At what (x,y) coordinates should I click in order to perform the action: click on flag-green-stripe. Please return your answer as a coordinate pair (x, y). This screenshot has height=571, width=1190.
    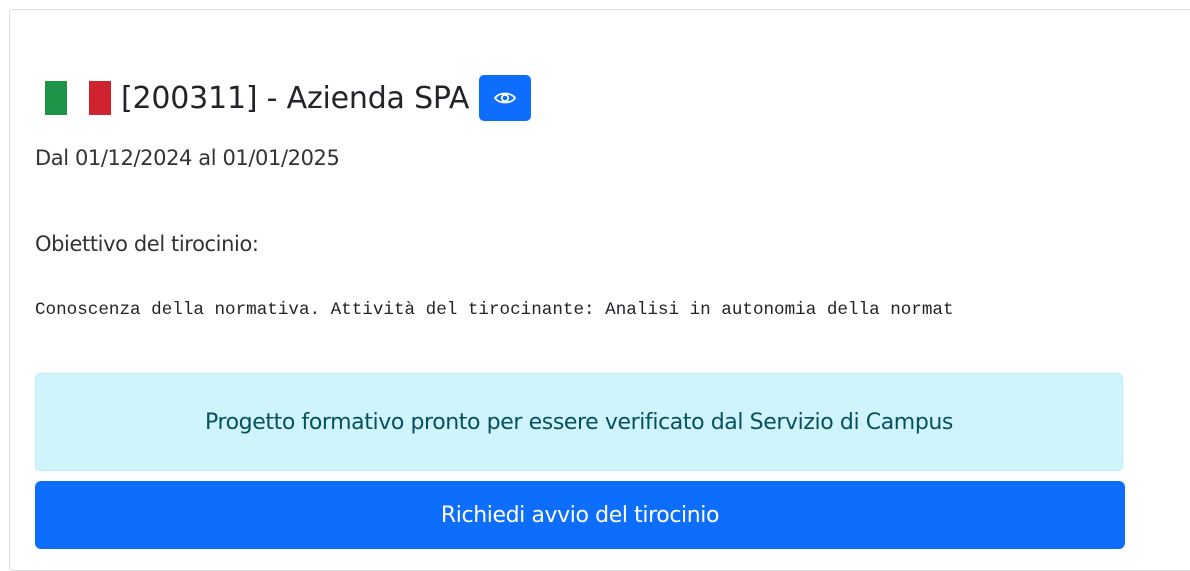
    Looking at the image, I should click on (56, 98).